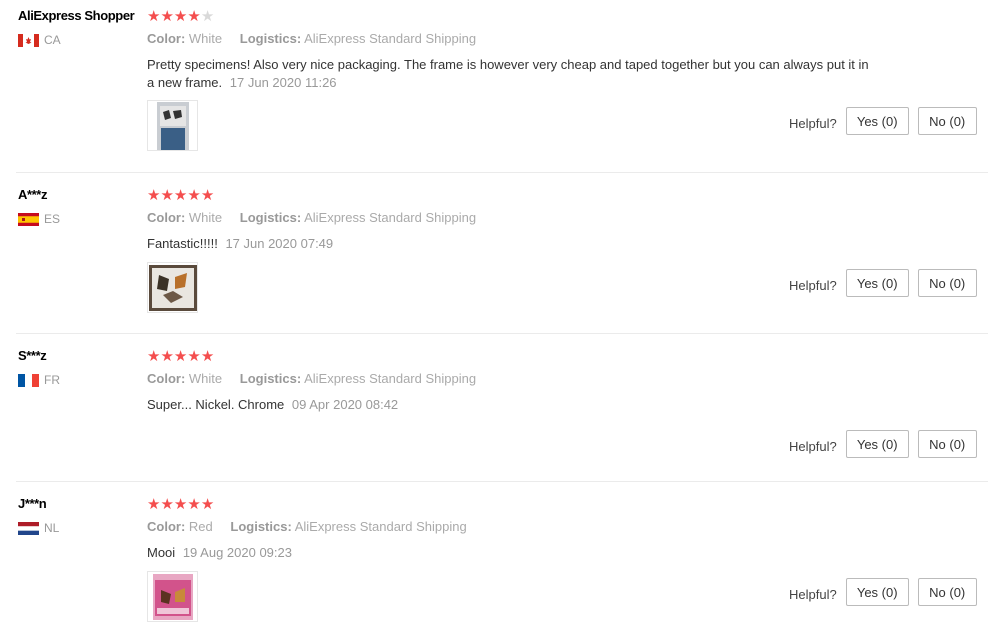 Image resolution: width=1000 pixels, height=633 pixels. What do you see at coordinates (28, 528) in the screenshot?
I see `netherlands-flag-icon` at bounding box center [28, 528].